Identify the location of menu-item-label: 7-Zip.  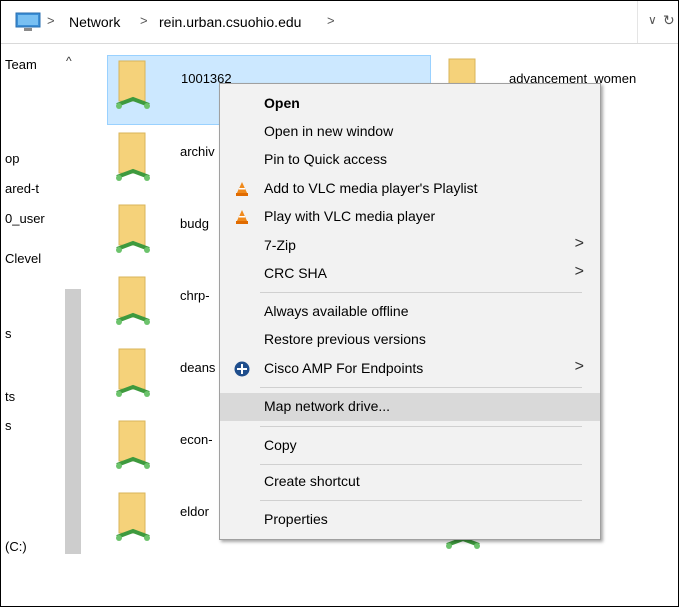
(280, 245).